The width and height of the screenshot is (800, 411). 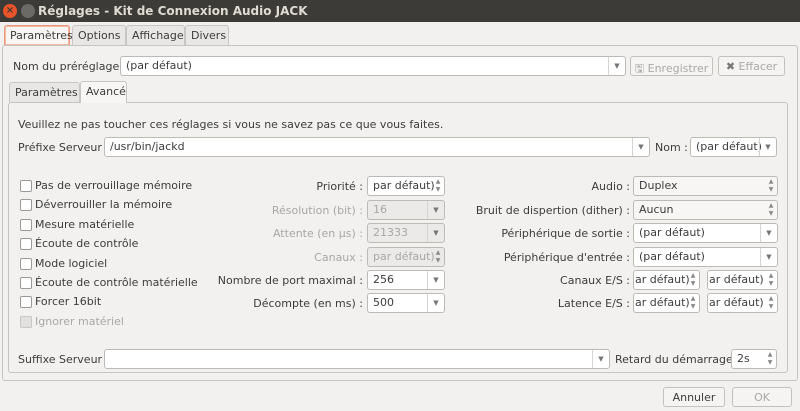 I want to click on field-label: Décompte (en ms) :, so click(x=308, y=303).